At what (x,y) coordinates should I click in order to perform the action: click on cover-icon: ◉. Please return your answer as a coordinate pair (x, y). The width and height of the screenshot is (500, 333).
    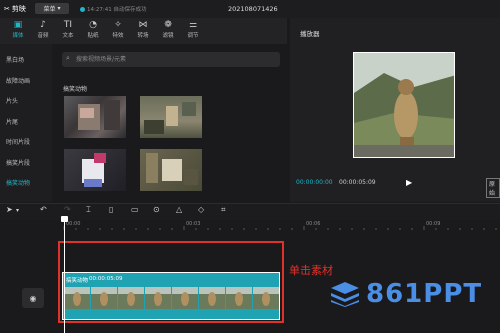
    Looking at the image, I should click on (33, 298).